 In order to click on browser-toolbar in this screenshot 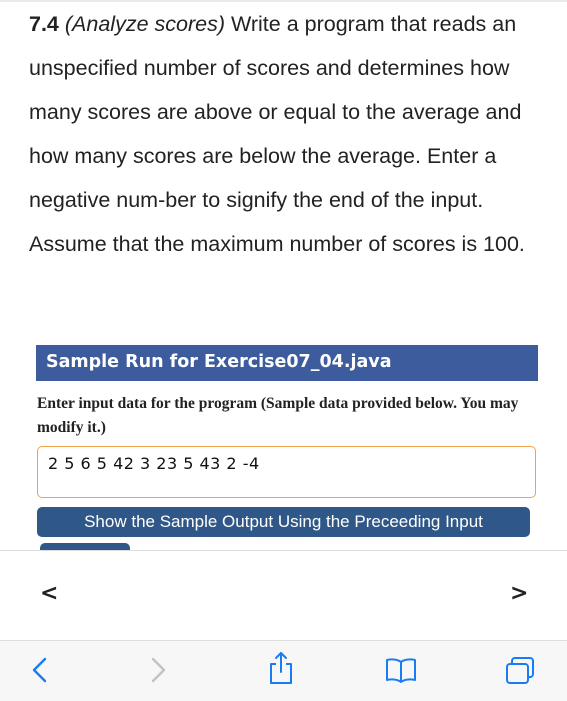, I will do `click(283, 670)`.